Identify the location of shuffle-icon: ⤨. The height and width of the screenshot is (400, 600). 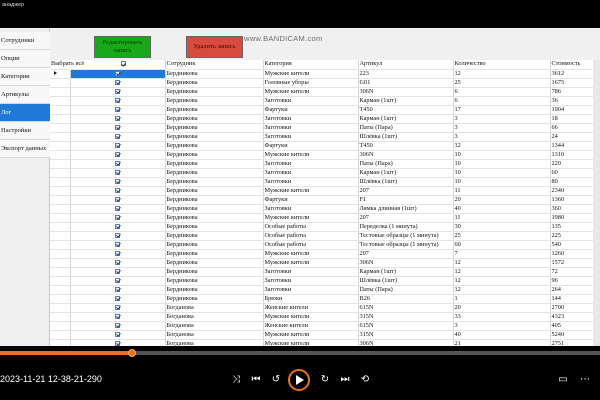
(236, 379).